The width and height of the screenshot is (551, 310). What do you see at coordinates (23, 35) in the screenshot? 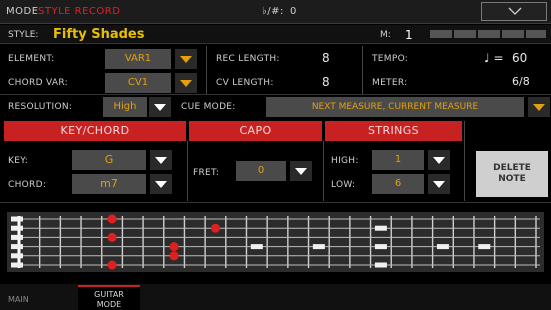
I see `style-label: STYLE:` at bounding box center [23, 35].